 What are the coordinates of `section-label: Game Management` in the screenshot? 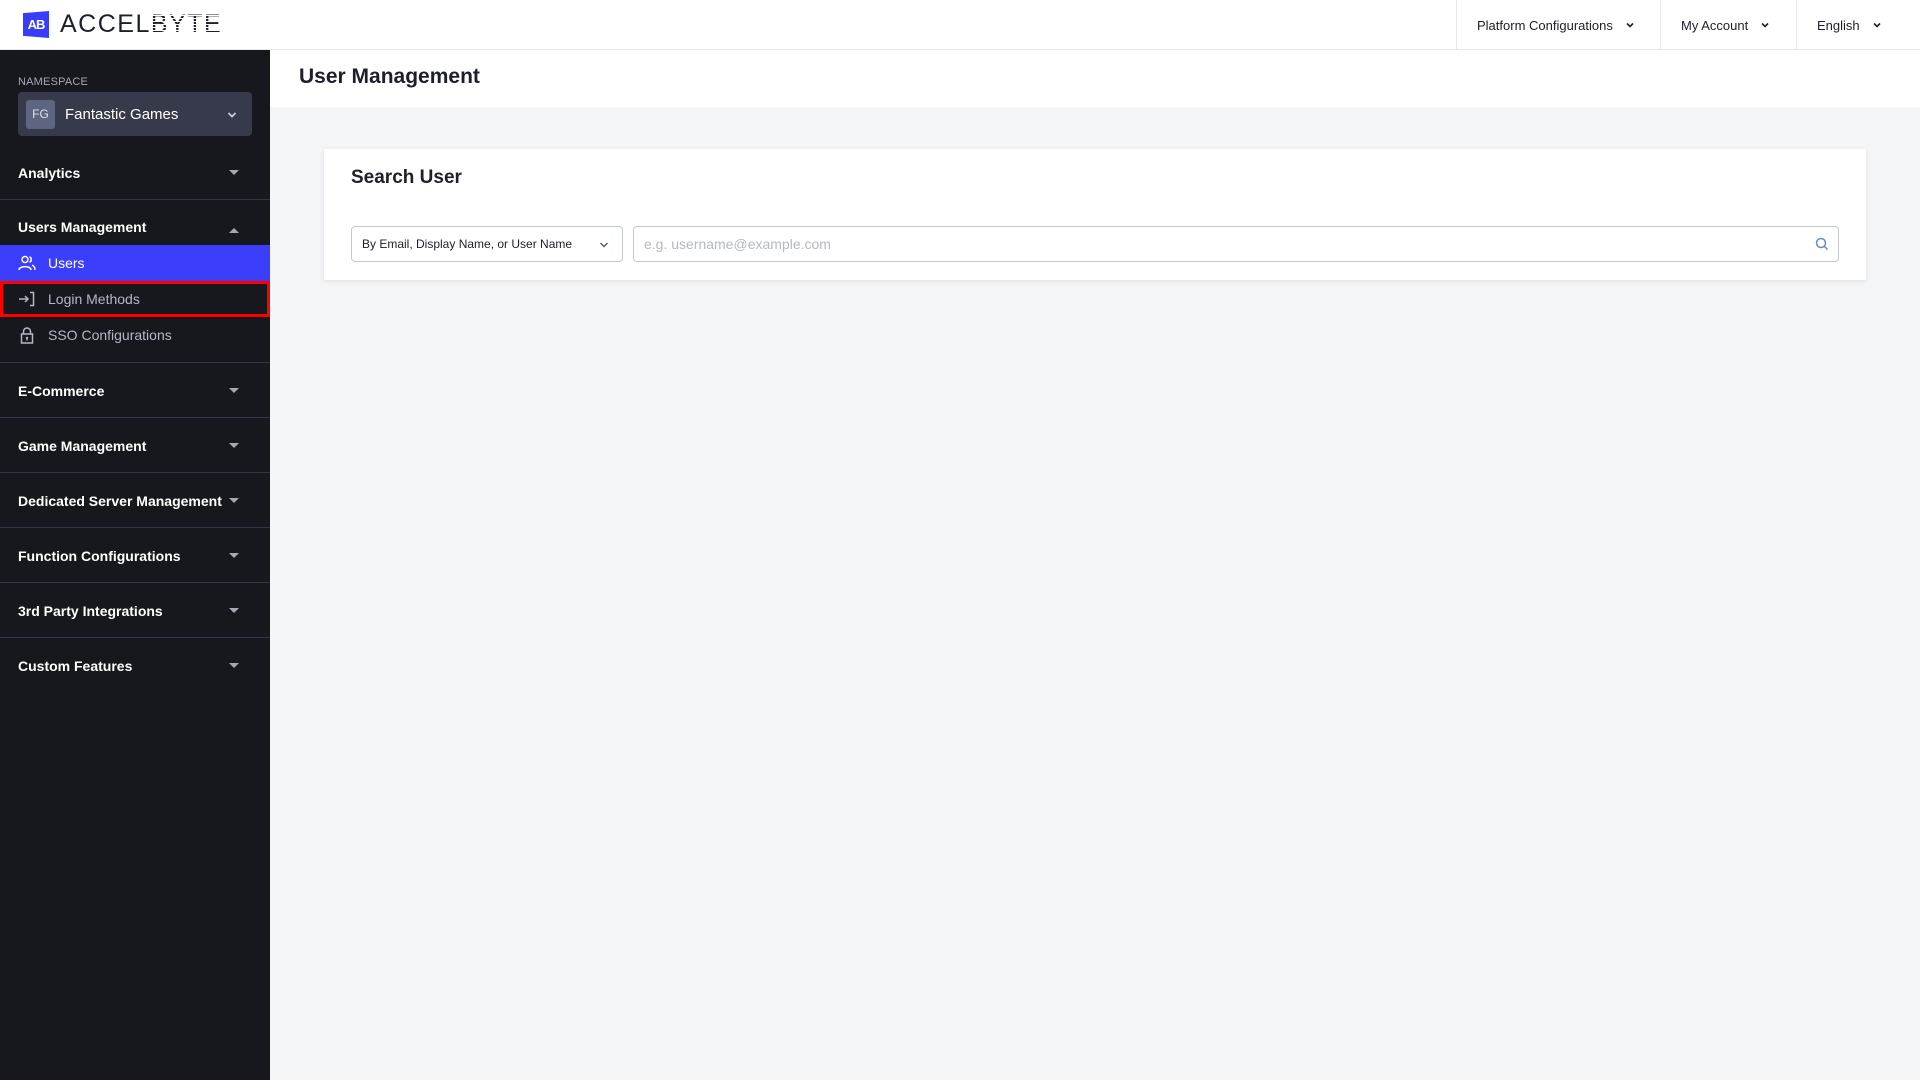 It's located at (82, 445).